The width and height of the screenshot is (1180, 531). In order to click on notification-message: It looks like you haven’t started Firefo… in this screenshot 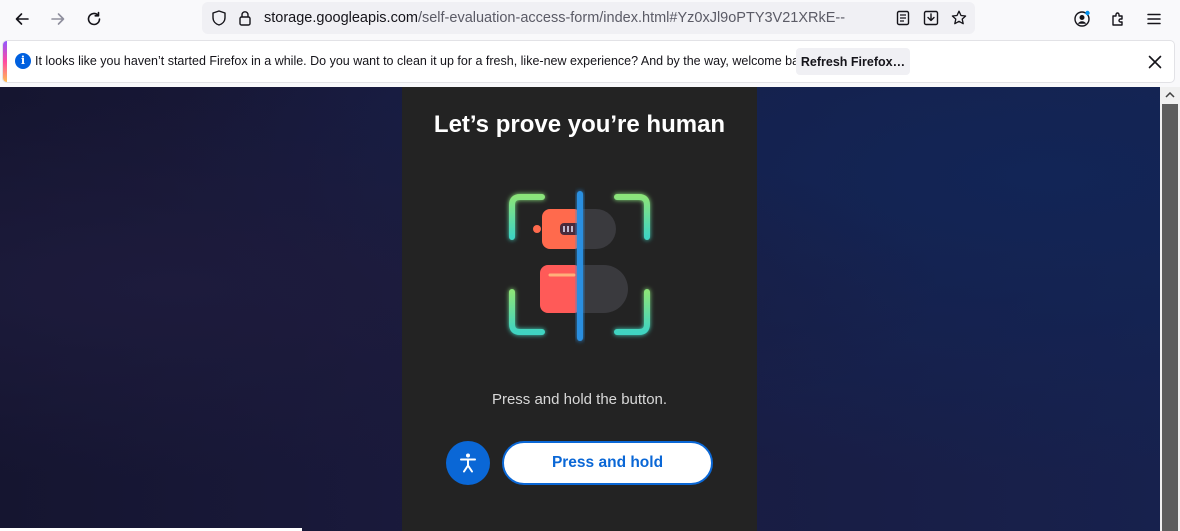, I will do `click(425, 61)`.